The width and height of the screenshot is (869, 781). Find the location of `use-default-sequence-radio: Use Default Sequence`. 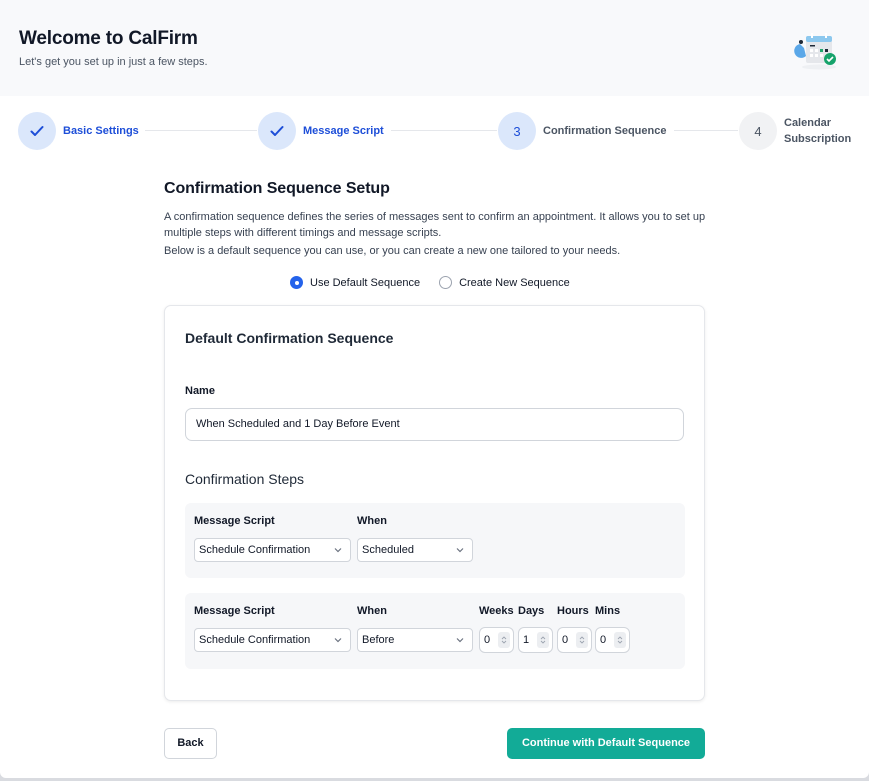

use-default-sequence-radio: Use Default Sequence is located at coordinates (355, 282).